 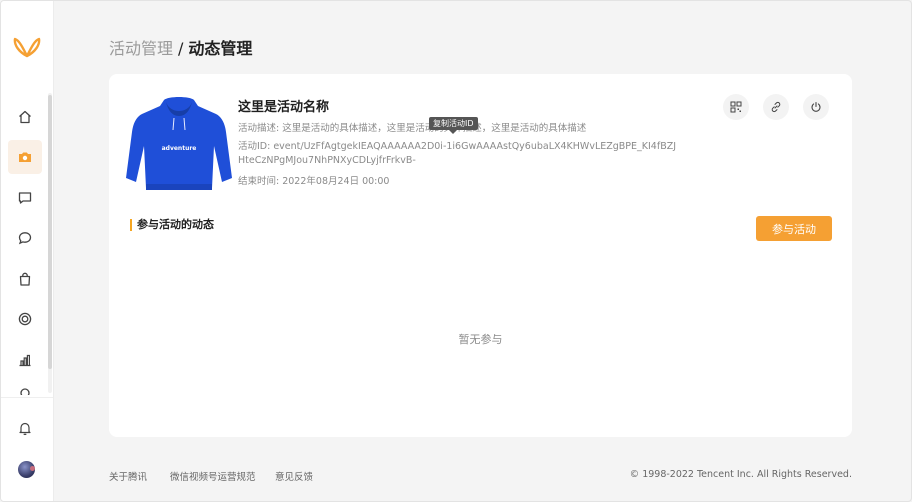 I want to click on bar-chart-icon, so click(x=25, y=360).